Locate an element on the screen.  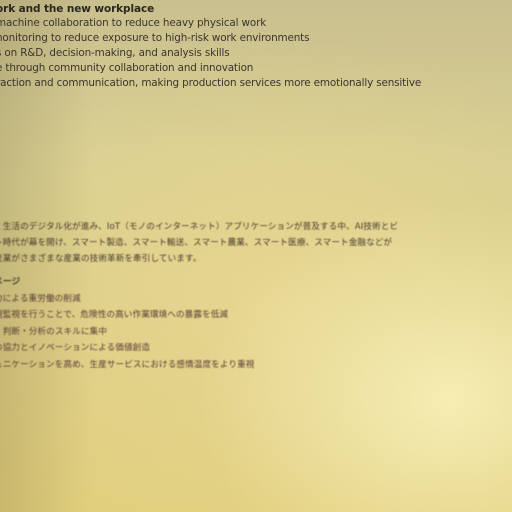
english-heading: ork and the new workplace is located at coordinates (77, 9).